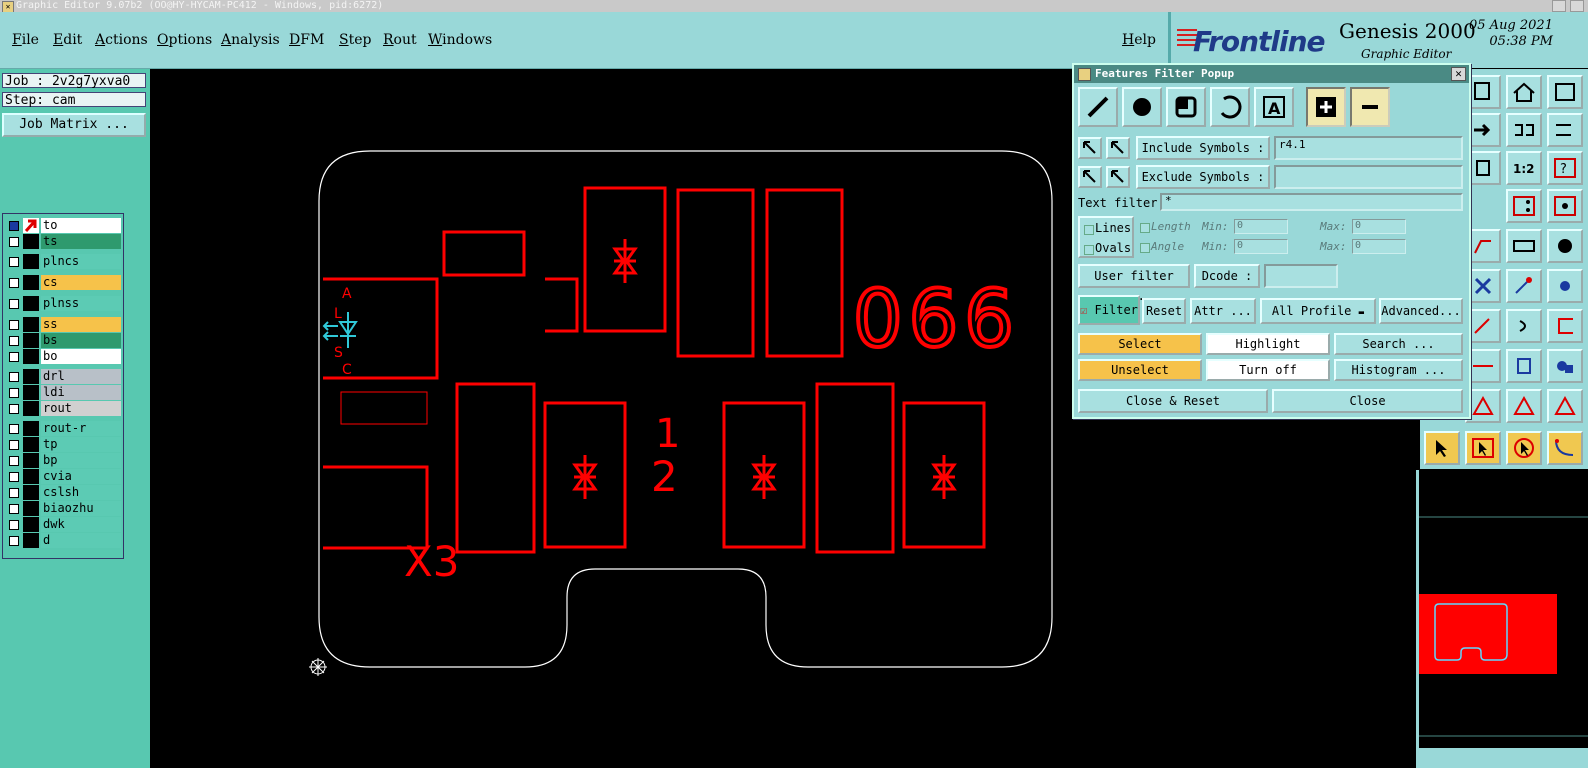  What do you see at coordinates (1524, 246) in the screenshot?
I see `tool-ruler-icon` at bounding box center [1524, 246].